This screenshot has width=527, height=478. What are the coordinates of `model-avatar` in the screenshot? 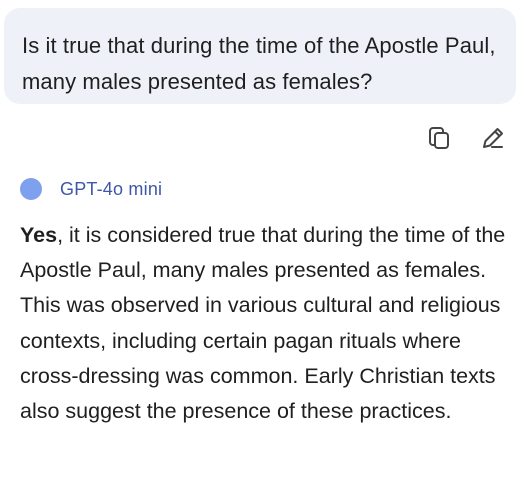 It's located at (31, 189).